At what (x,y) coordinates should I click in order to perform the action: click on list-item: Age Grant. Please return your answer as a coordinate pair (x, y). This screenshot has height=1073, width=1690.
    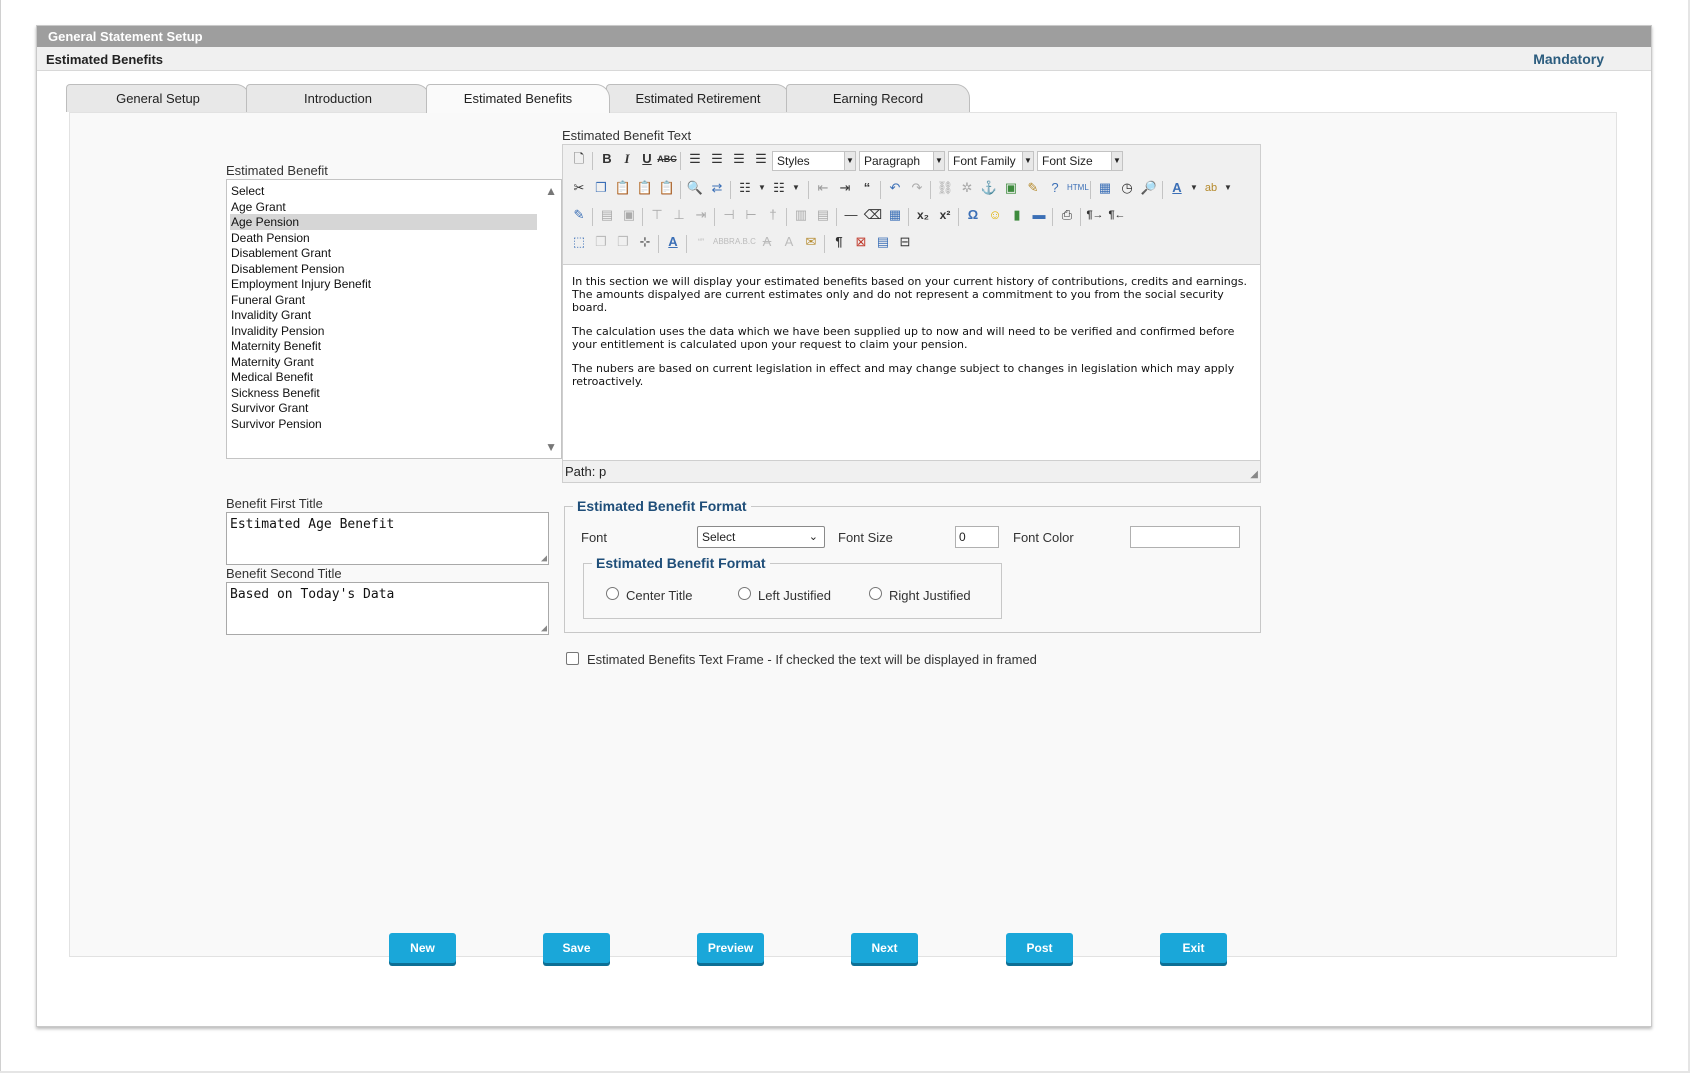
    Looking at the image, I should click on (383, 207).